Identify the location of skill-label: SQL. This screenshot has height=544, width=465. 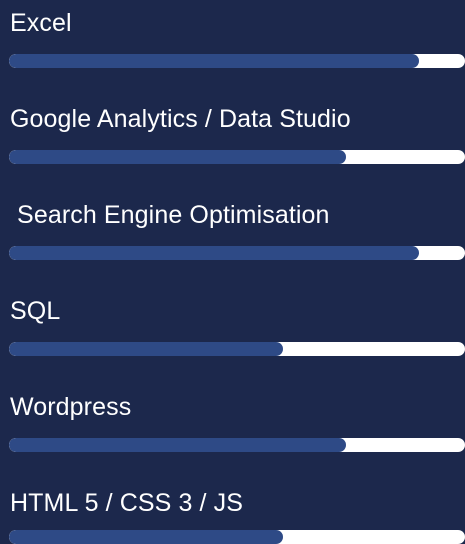
(35, 311).